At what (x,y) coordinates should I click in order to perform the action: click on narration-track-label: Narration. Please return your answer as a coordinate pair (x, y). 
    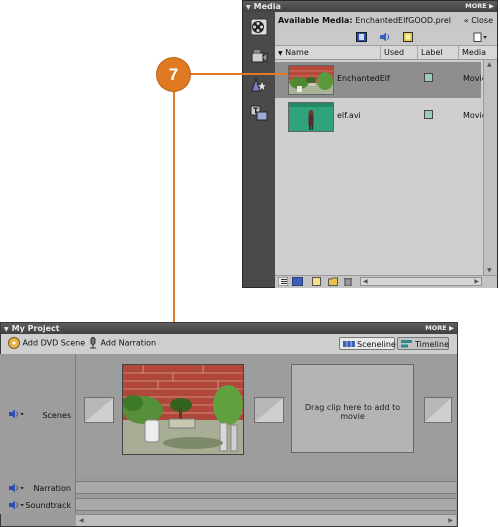
    Looking at the image, I should click on (52, 488).